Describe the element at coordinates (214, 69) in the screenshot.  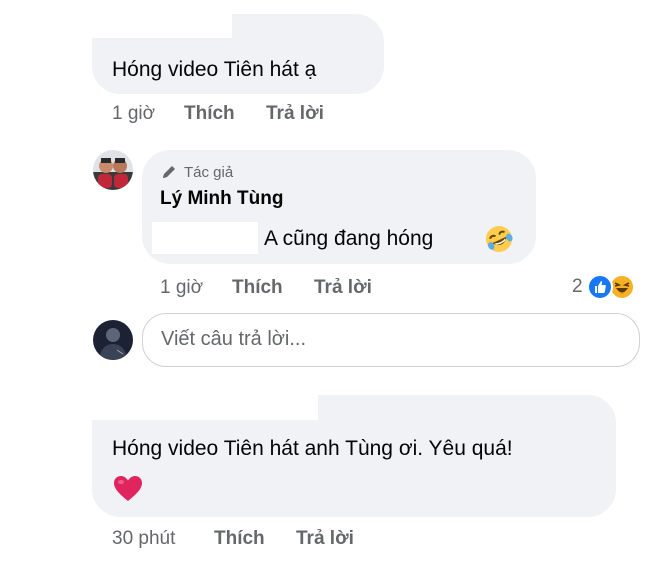
I see `comment-text: Hóng video Tiên hát ạ` at that location.